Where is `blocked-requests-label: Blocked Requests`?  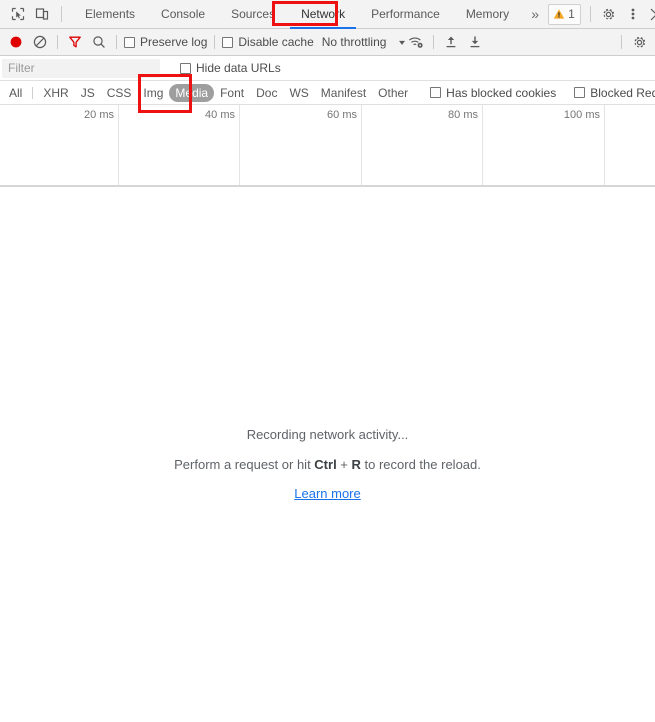 blocked-requests-label: Blocked Requests is located at coordinates (622, 92).